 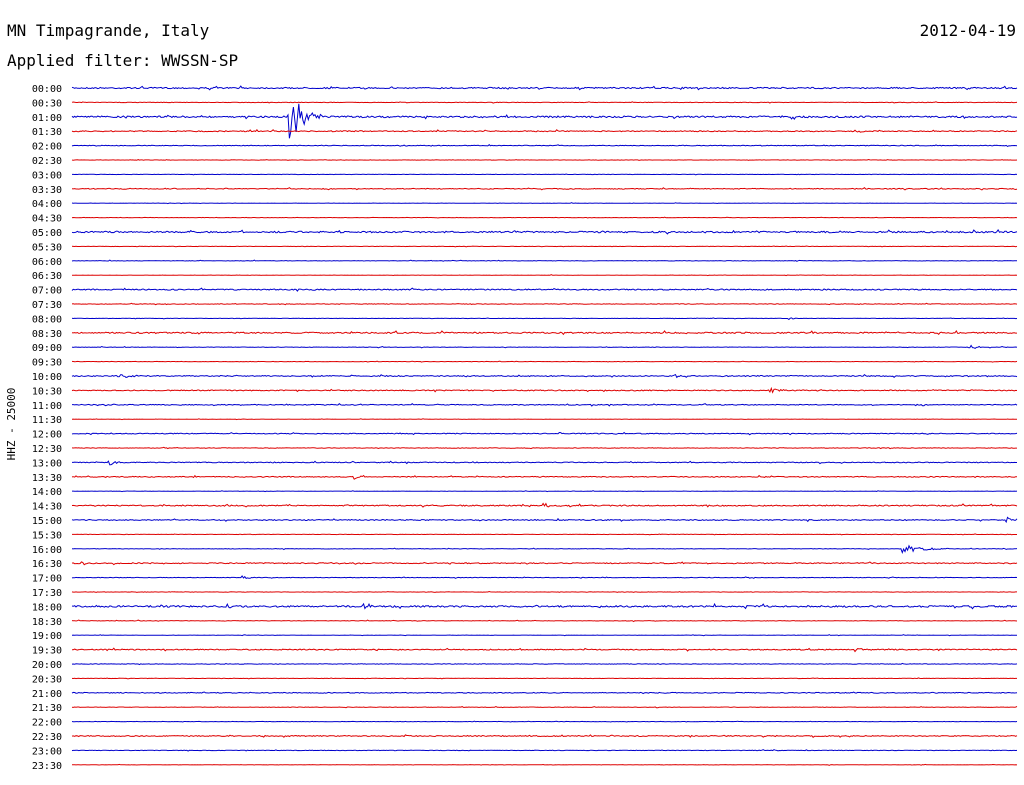 What do you see at coordinates (47, 521) in the screenshot?
I see `time-tick-label: 15:00` at bounding box center [47, 521].